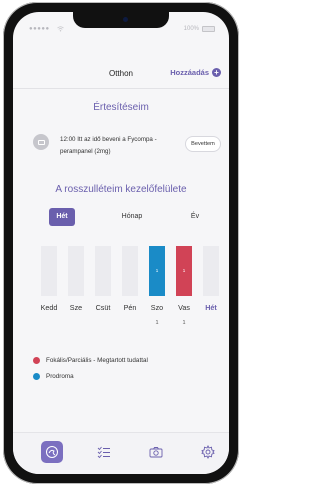  I want to click on plus-circle-icon: +, so click(216, 72).